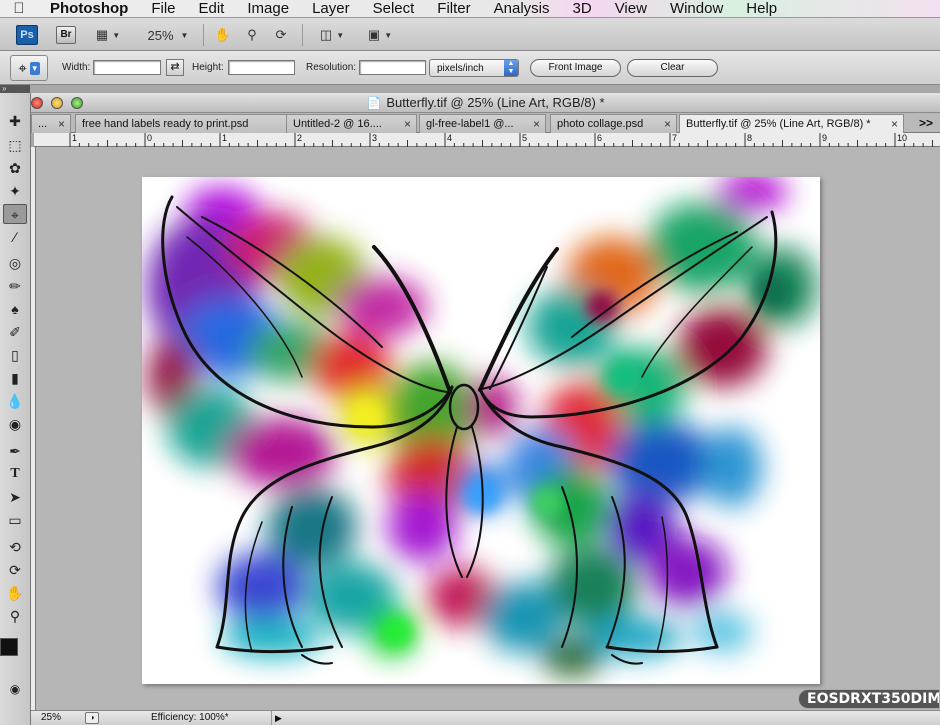 This screenshot has width=940, height=725. What do you see at coordinates (15, 474) in the screenshot?
I see `type-tool-icon: T` at bounding box center [15, 474].